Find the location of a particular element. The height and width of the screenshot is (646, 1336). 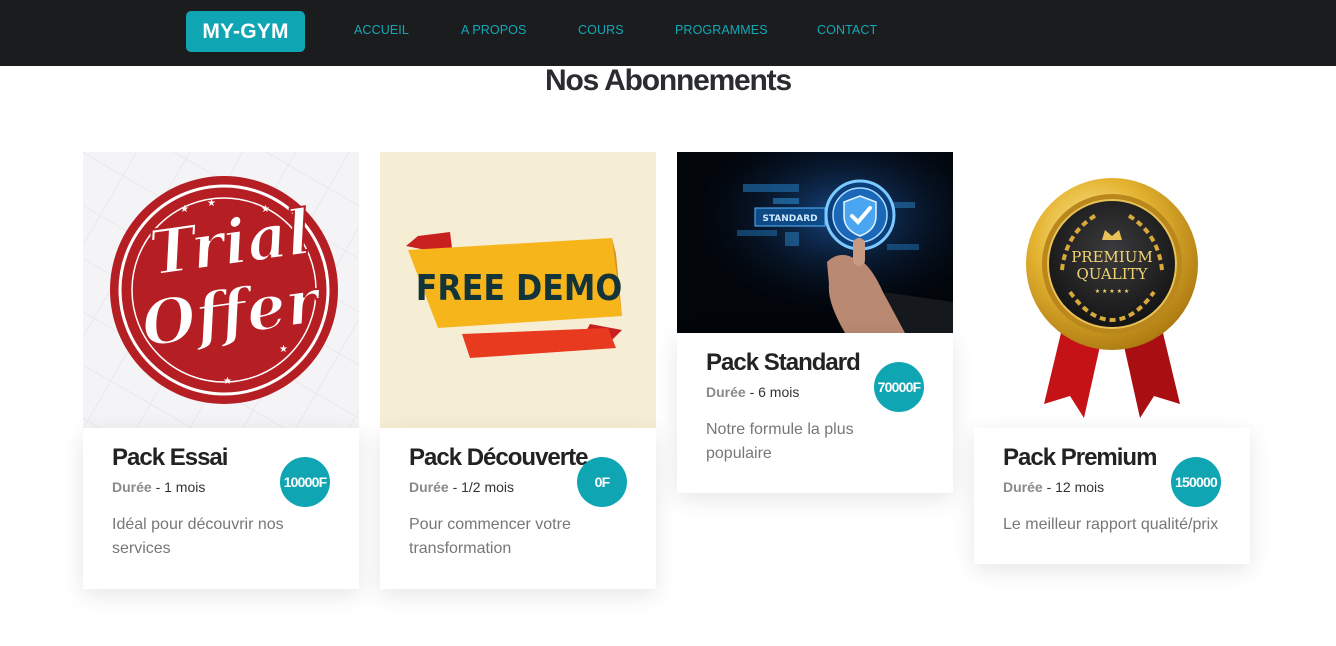

medal-quality-text: QUALITY is located at coordinates (1112, 274).